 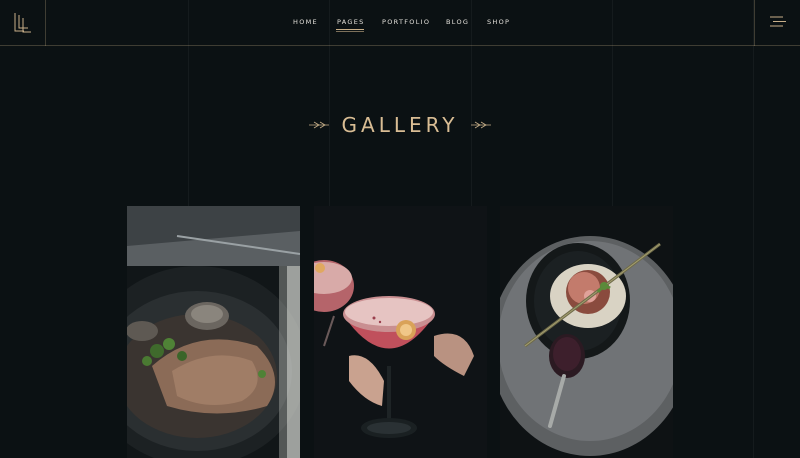 I want to click on gallery-item-cocktail, so click(x=400, y=332).